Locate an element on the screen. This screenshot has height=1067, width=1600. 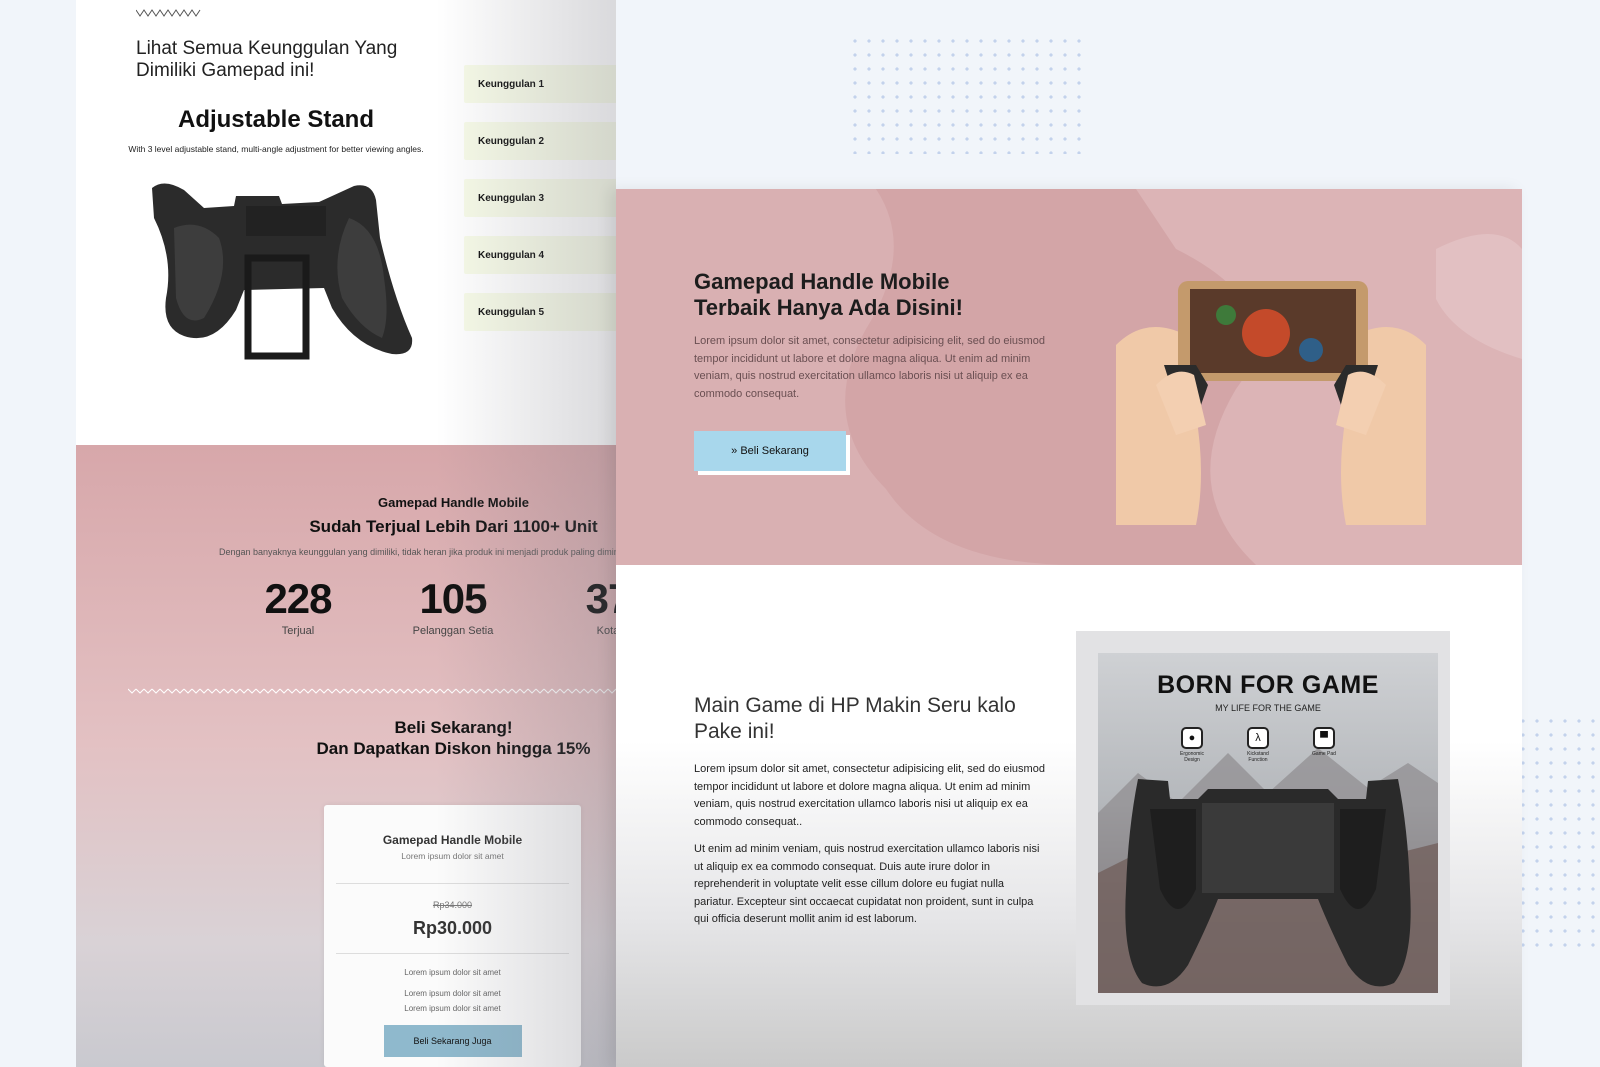
poster-subtitle: MY LIFE FOR THE GAME is located at coordinates (1268, 708).